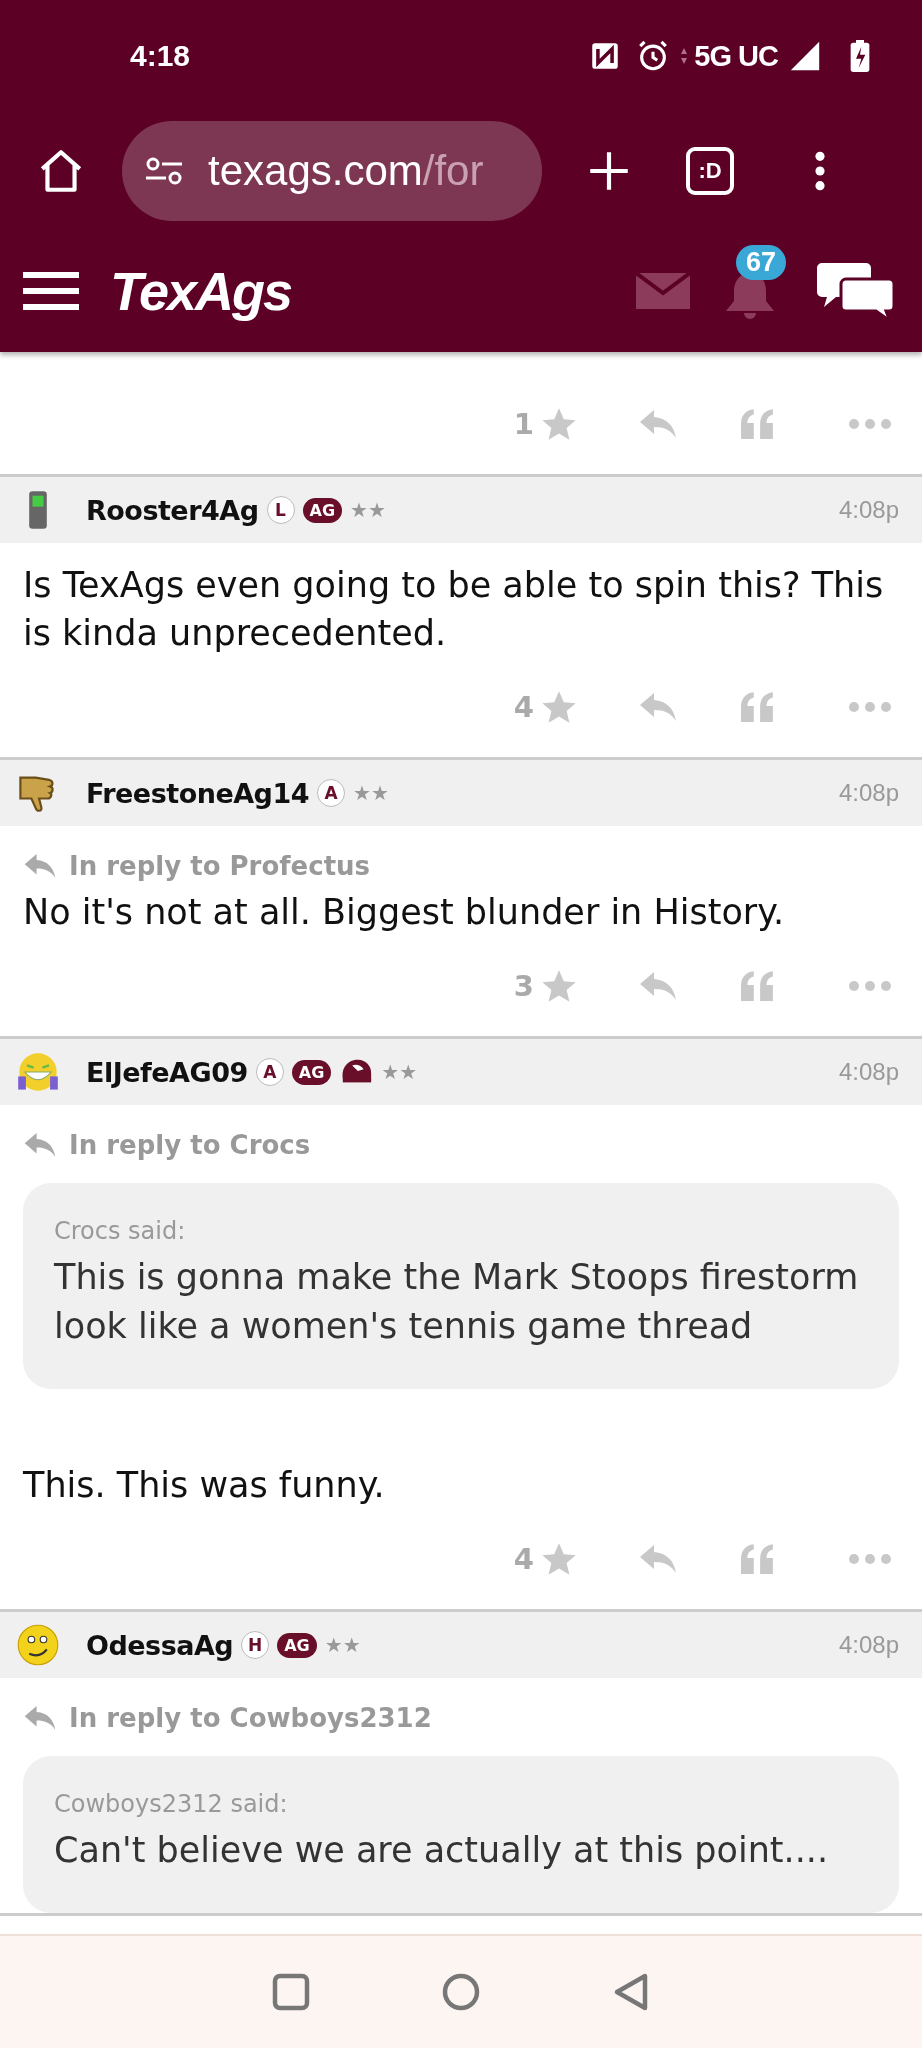  Describe the element at coordinates (197, 793) in the screenshot. I see `username: FreestoneAg14` at that location.